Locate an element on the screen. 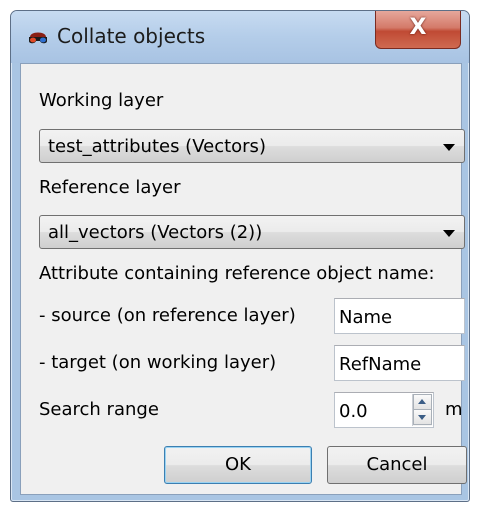 The image size is (480, 508). working-layer-label: Working layer is located at coordinates (101, 100).